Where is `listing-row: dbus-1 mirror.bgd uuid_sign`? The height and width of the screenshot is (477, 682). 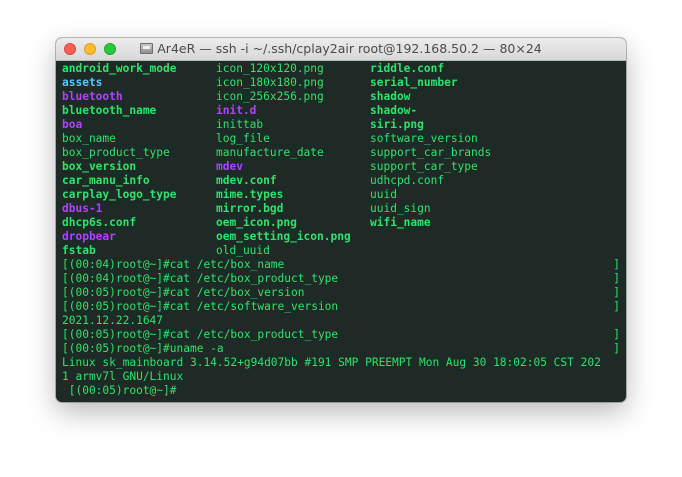 listing-row: dbus-1 mirror.bgd uuid_sign is located at coordinates (342, 209).